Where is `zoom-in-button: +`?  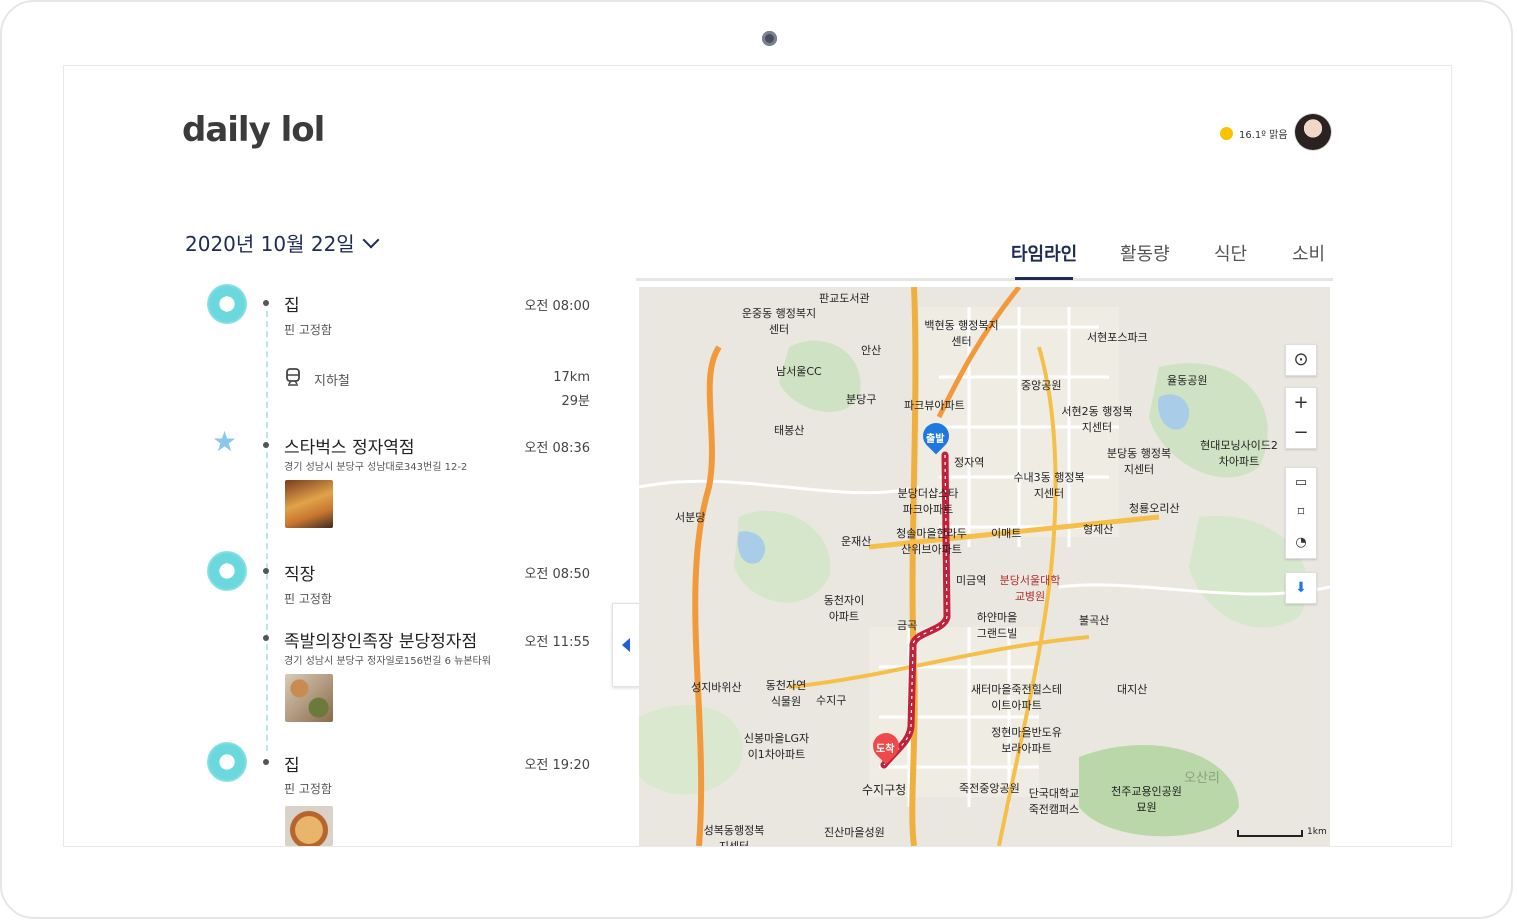 zoom-in-button: + is located at coordinates (1301, 403).